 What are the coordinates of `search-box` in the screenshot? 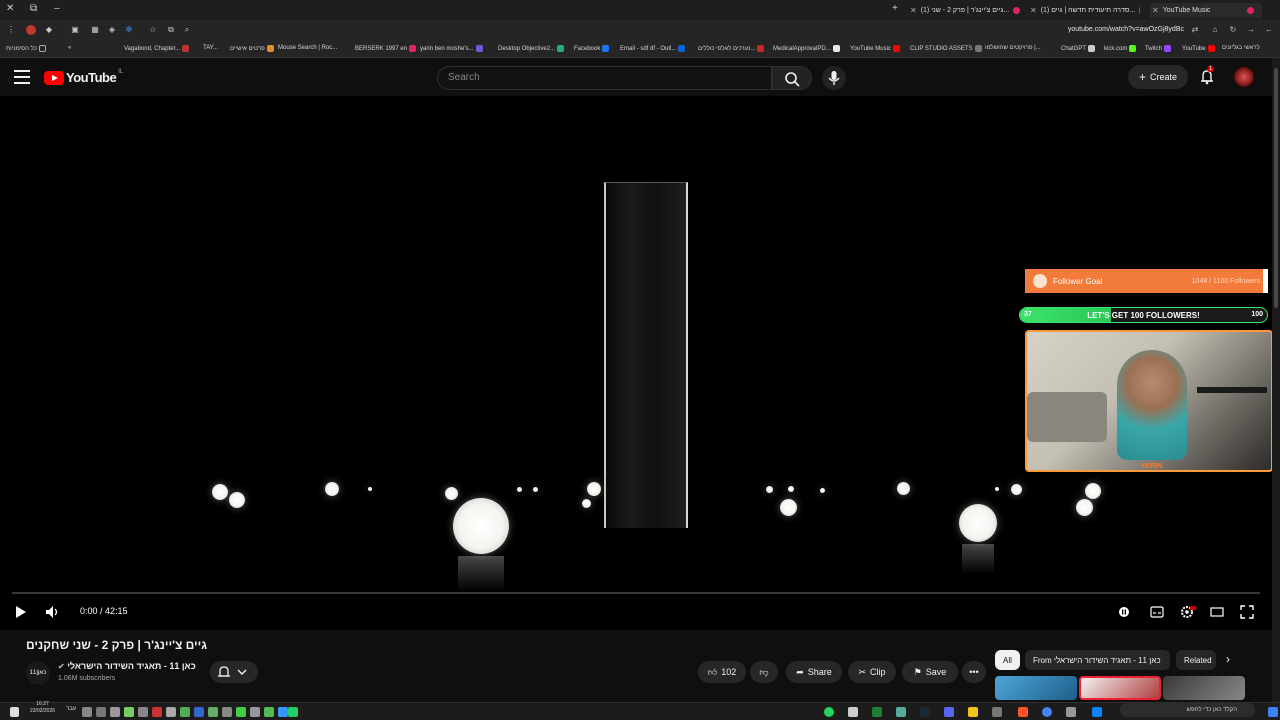 It's located at (604, 78).